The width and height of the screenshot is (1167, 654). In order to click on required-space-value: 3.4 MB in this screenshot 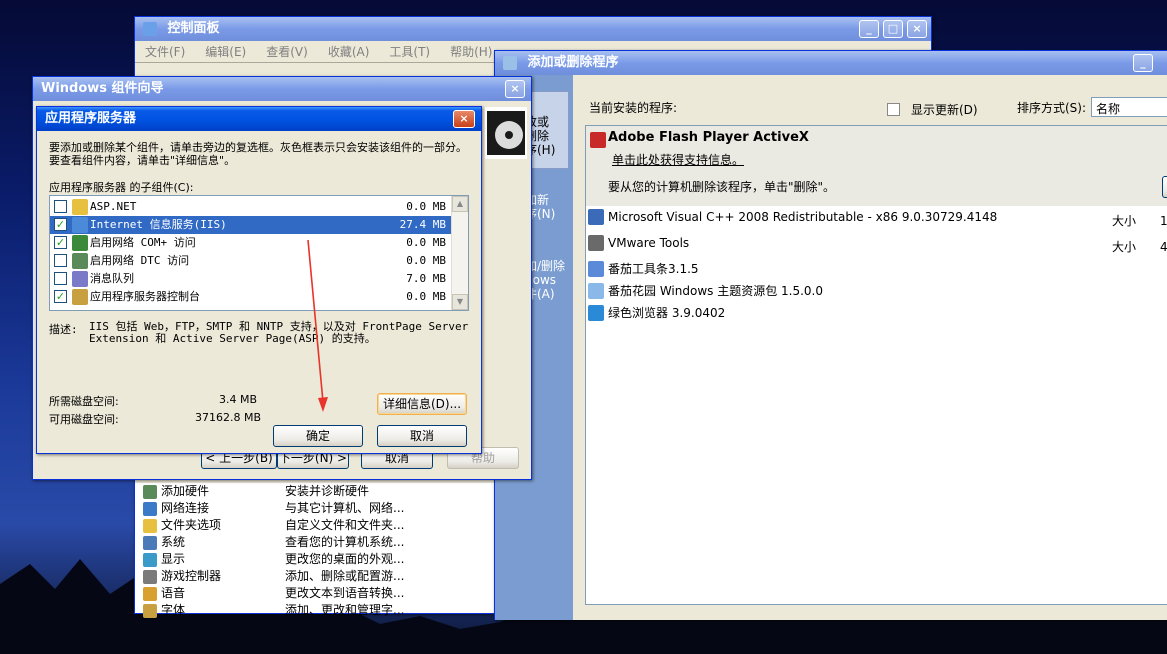, I will do `click(238, 399)`.